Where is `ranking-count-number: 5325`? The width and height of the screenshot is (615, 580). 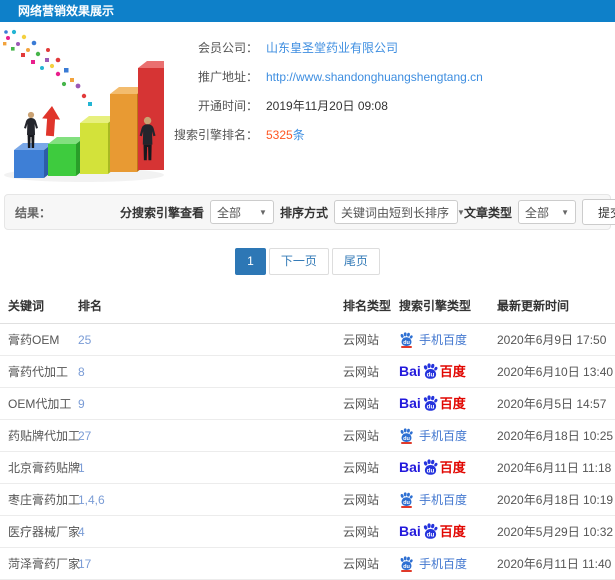 ranking-count-number: 5325 is located at coordinates (279, 135).